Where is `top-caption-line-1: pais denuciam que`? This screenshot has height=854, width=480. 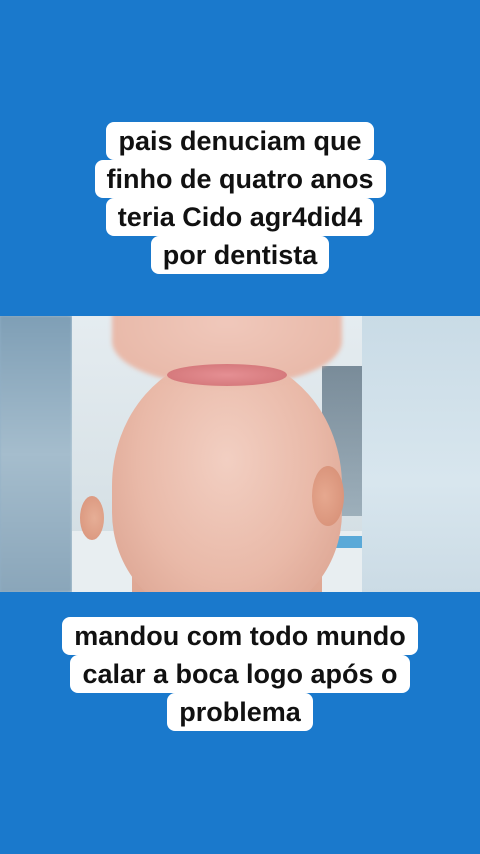 top-caption-line-1: pais denuciam que is located at coordinates (240, 141).